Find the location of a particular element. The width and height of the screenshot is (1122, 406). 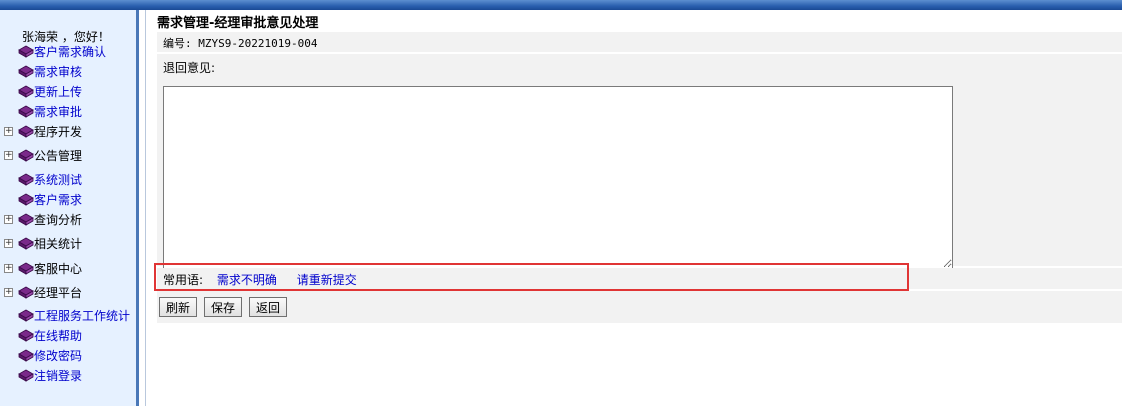

sidebar-item-label: 修改密码 is located at coordinates (58, 356).